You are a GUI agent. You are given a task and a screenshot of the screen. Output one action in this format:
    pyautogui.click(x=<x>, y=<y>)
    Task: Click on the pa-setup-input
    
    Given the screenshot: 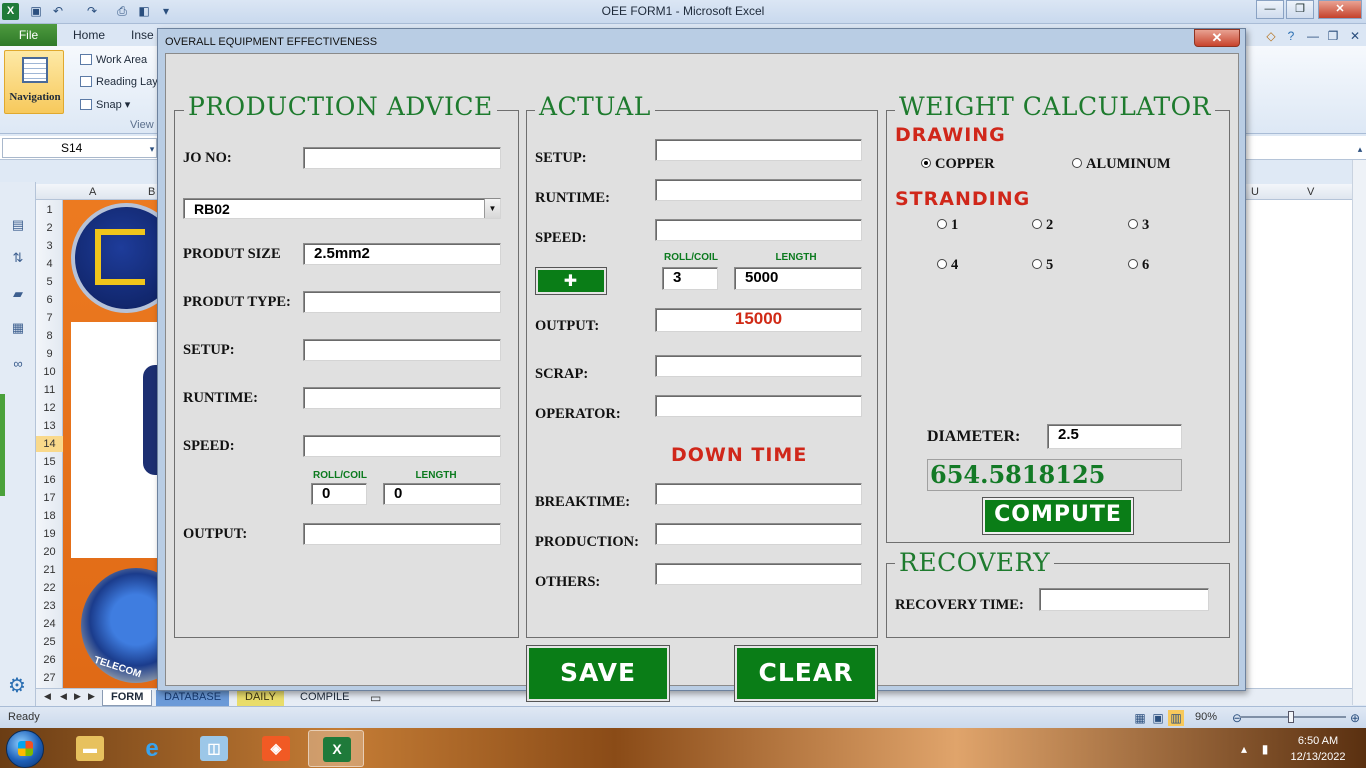 What is the action you would take?
    pyautogui.click(x=402, y=350)
    